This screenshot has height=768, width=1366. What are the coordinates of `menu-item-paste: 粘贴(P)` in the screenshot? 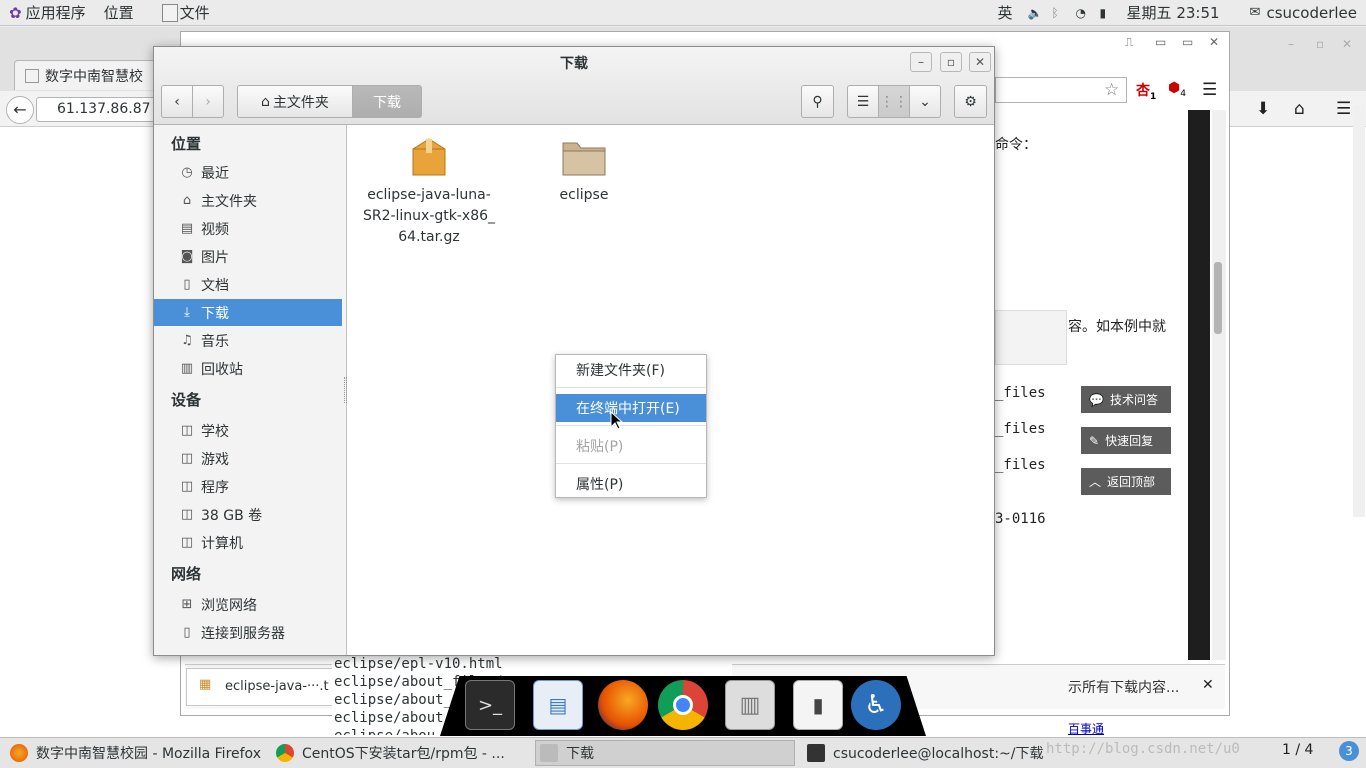 It's located at (631, 446).